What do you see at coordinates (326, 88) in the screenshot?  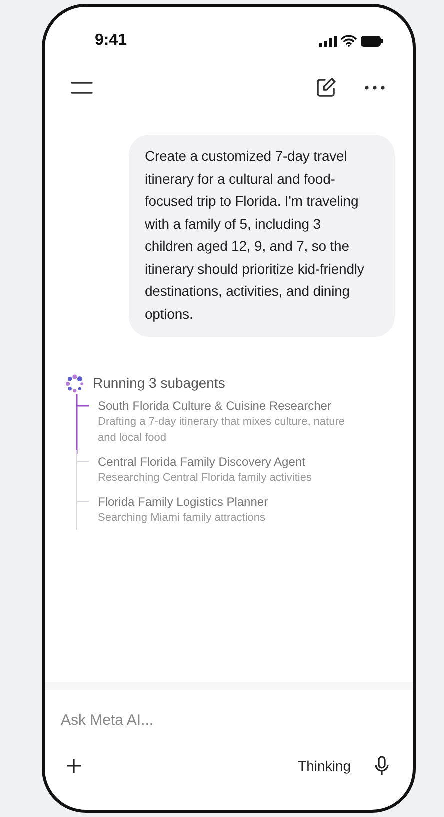 I see `pencil-square-icon` at bounding box center [326, 88].